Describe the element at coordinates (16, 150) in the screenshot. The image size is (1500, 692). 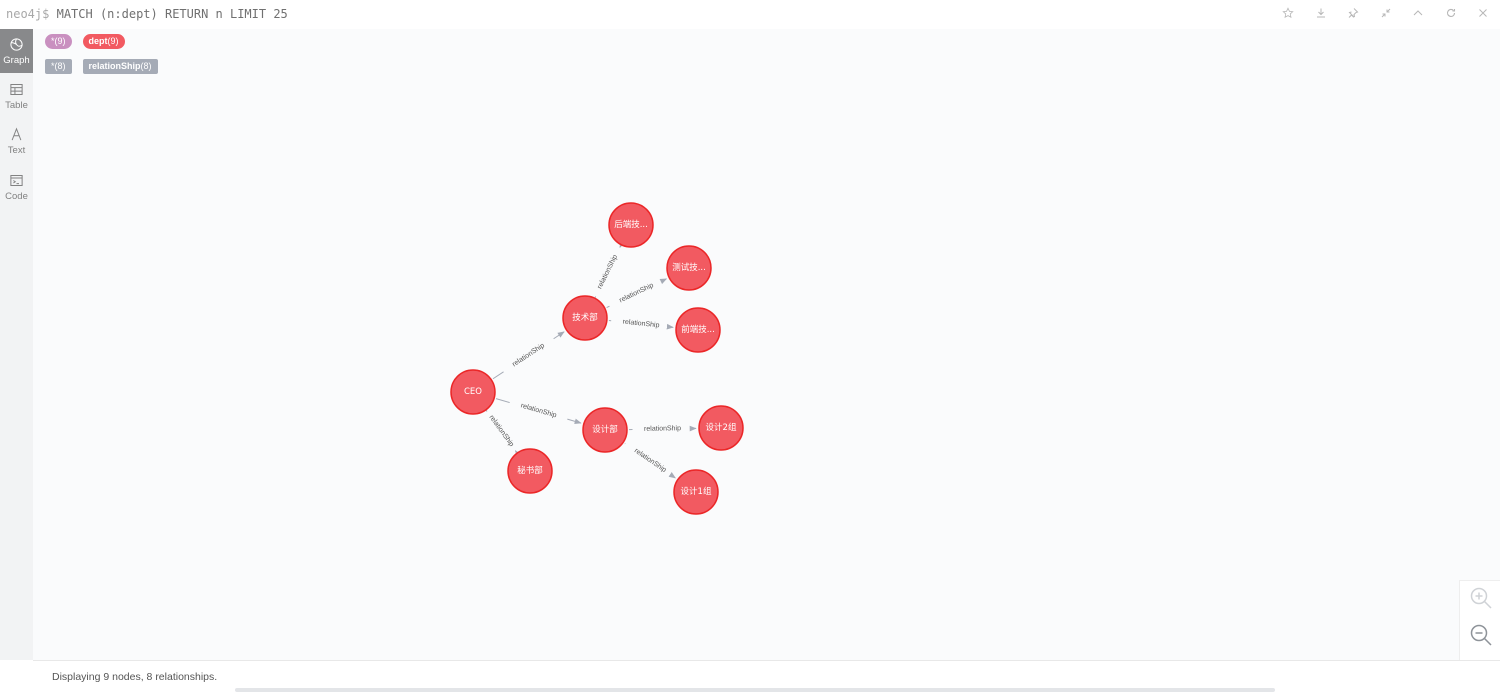
I see `tab-text-label: Text` at that location.